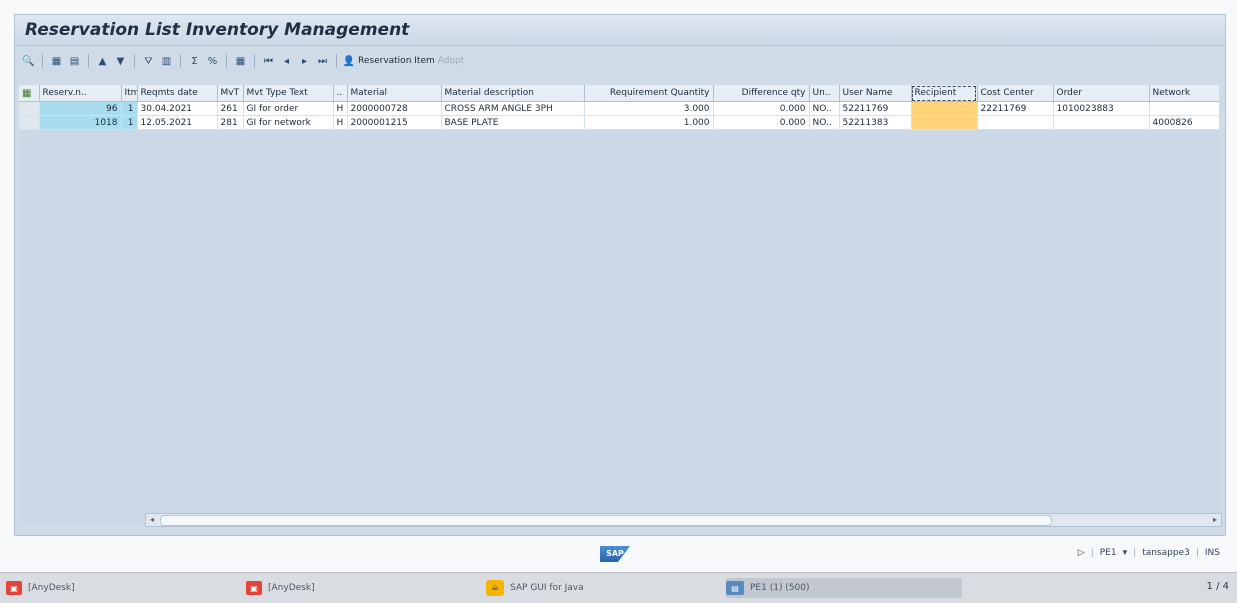 Image resolution: width=1237 pixels, height=603 pixels. I want to click on table-cell: 3.000, so click(649, 108).